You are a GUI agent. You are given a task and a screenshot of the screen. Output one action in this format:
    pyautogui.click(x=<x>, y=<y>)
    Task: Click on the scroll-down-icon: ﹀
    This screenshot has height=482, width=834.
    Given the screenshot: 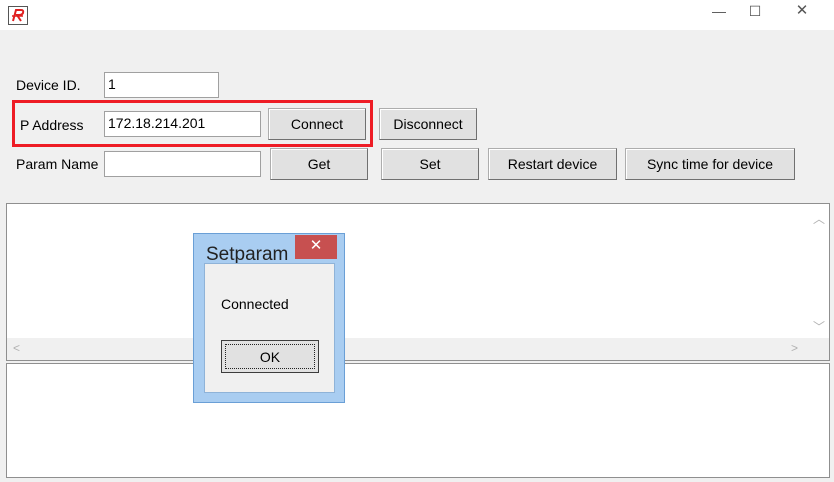 What is the action you would take?
    pyautogui.click(x=819, y=326)
    